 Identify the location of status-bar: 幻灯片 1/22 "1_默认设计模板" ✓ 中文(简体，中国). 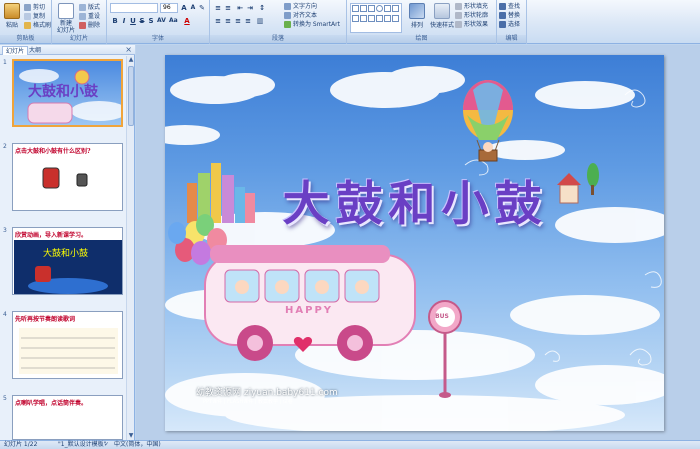
(350, 444).